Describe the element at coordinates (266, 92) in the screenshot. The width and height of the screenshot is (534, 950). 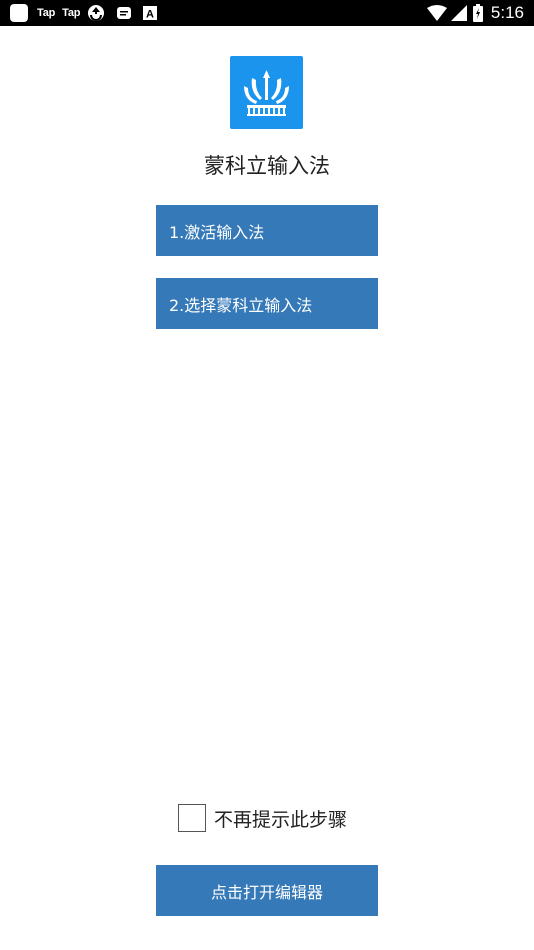
I see `app-logo-icon` at that location.